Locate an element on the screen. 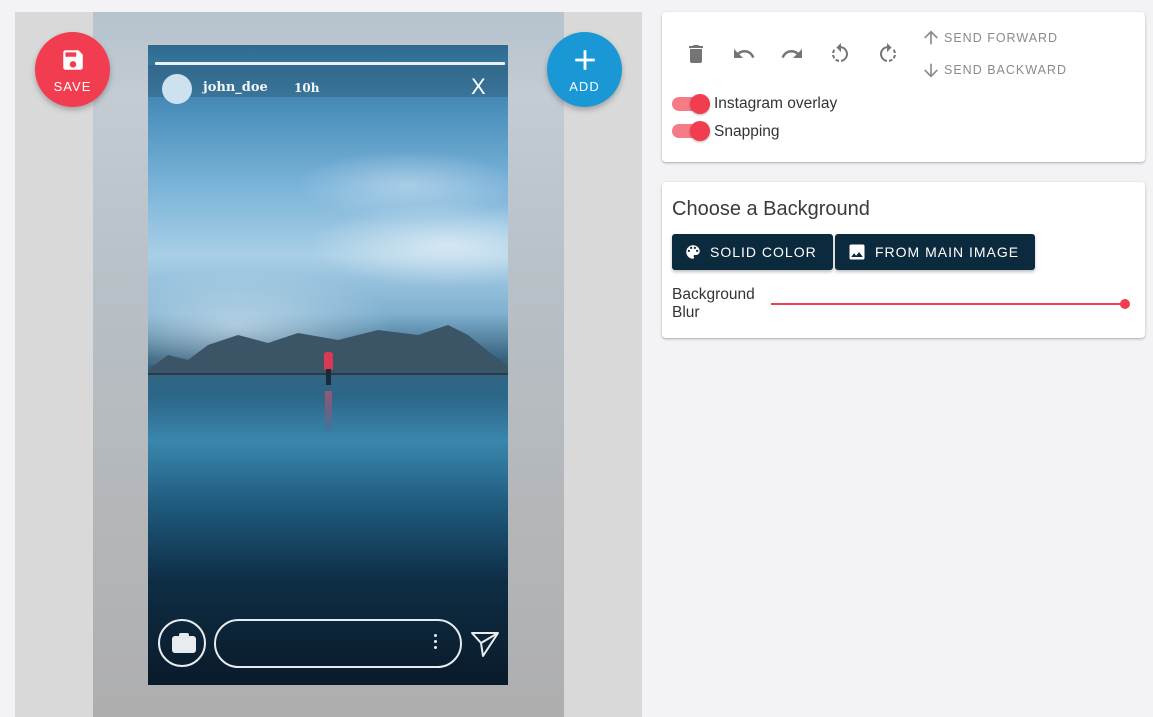  photo-person is located at coordinates (328, 361).